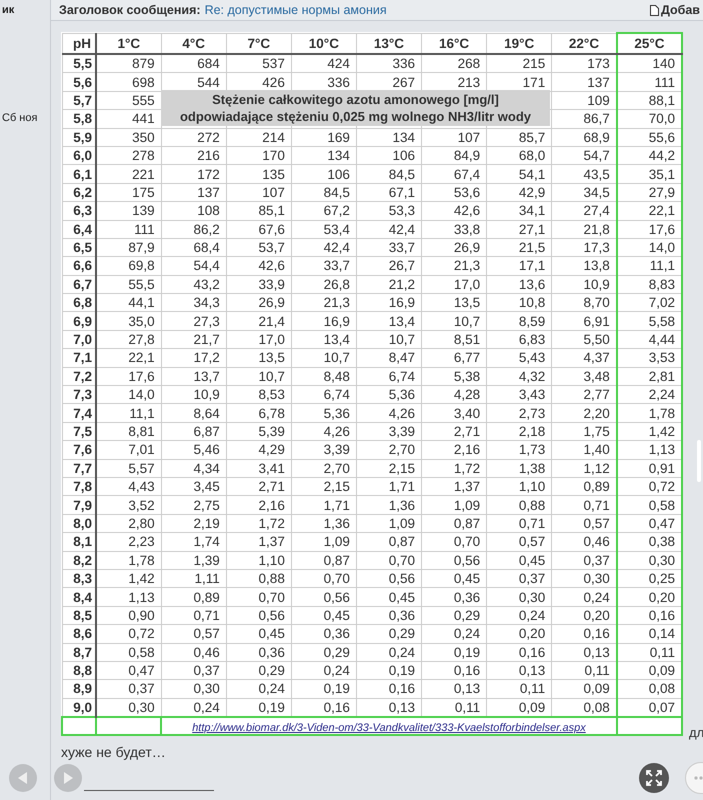  What do you see at coordinates (389, 376) in the screenshot?
I see `table-cell: 6,74` at bounding box center [389, 376].